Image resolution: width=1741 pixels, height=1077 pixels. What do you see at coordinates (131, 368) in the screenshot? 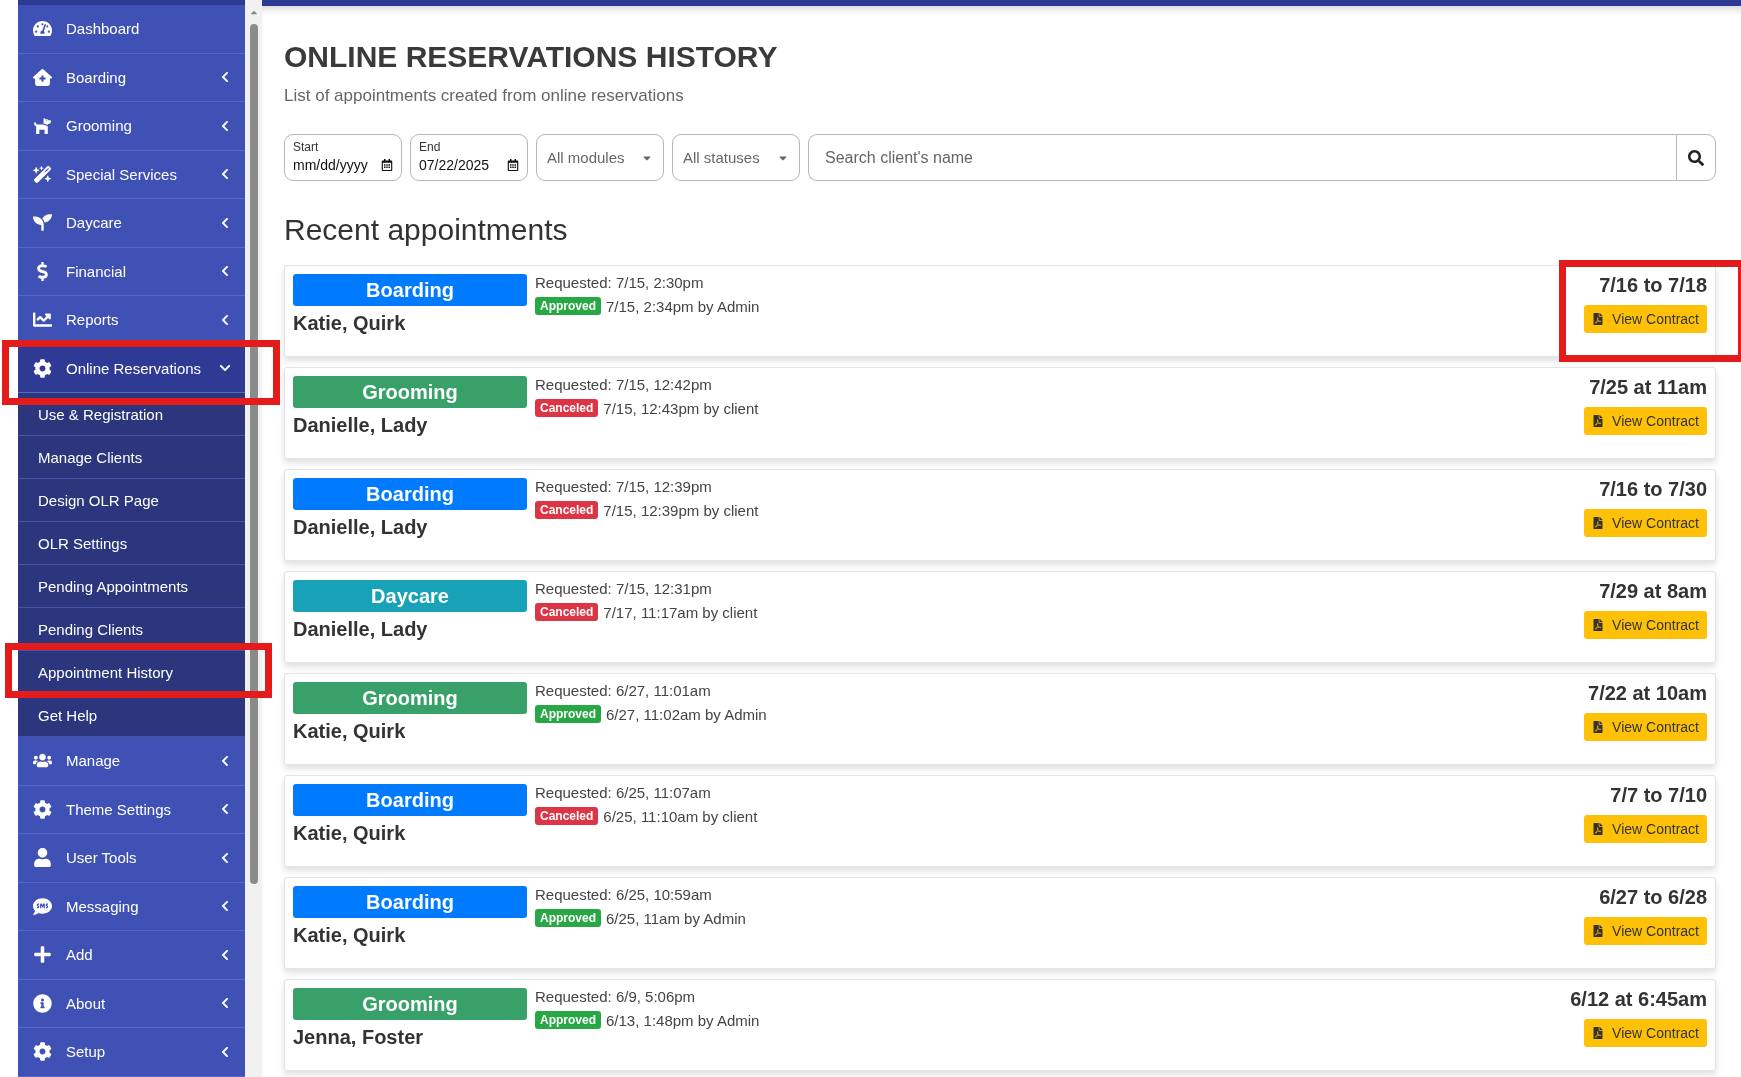
I see `sidebar-item: Online Reservations` at bounding box center [131, 368].